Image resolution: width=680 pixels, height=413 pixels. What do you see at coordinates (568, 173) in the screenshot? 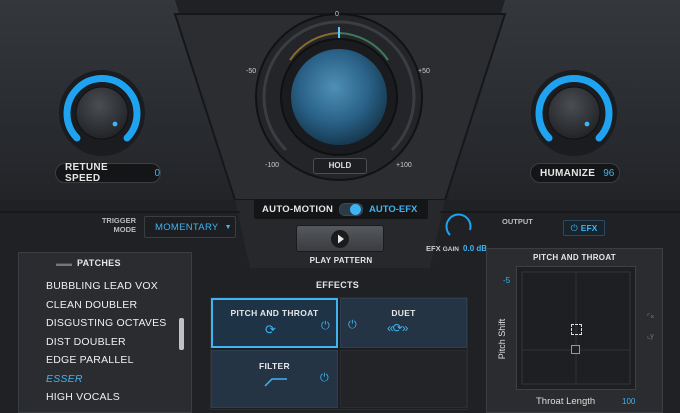
I see `humanize-label: HUMANIZE` at bounding box center [568, 173].